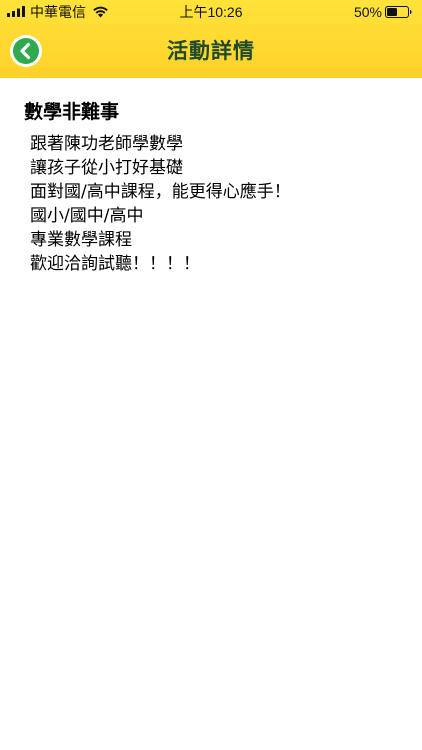 The image size is (422, 750). I want to click on description-line: 歡迎洽詢試聽！！！！, so click(115, 264).